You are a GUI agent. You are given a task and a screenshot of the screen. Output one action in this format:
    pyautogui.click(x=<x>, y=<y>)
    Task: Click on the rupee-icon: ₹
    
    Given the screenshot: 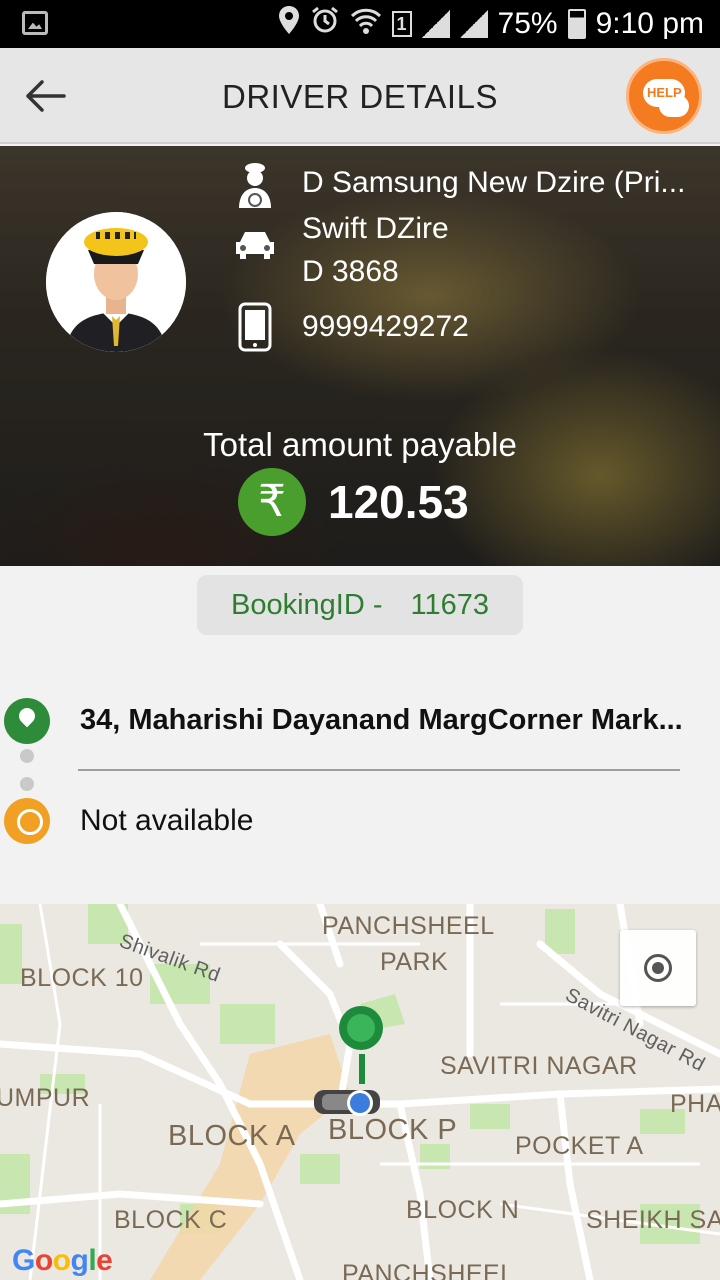 What is the action you would take?
    pyautogui.click(x=272, y=502)
    